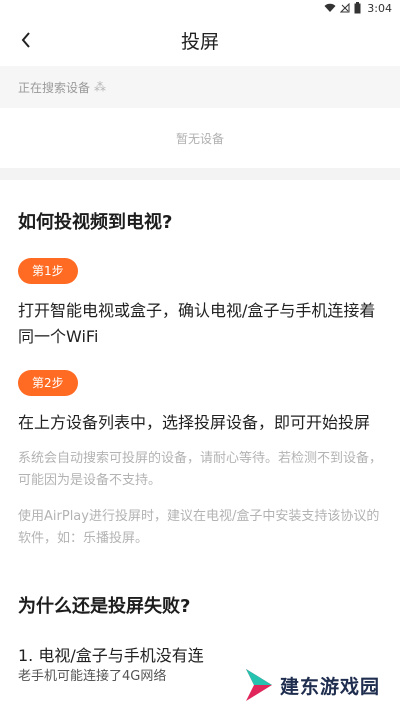 The image size is (400, 711). I want to click on watermark-text: 建东游戏园, so click(329, 686).